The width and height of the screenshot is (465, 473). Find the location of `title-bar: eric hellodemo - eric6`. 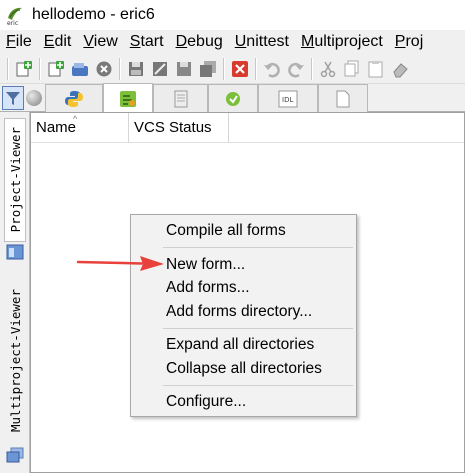

title-bar: eric hellodemo - eric6 is located at coordinates (232, 15).